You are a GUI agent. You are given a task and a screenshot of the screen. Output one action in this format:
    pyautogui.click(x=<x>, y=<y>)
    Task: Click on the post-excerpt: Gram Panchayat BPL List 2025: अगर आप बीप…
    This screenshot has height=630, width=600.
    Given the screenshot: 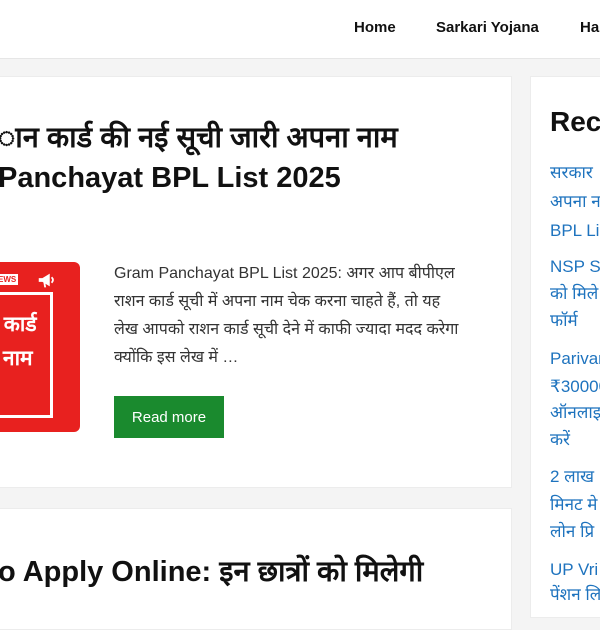 What is the action you would take?
    pyautogui.click(x=286, y=315)
    